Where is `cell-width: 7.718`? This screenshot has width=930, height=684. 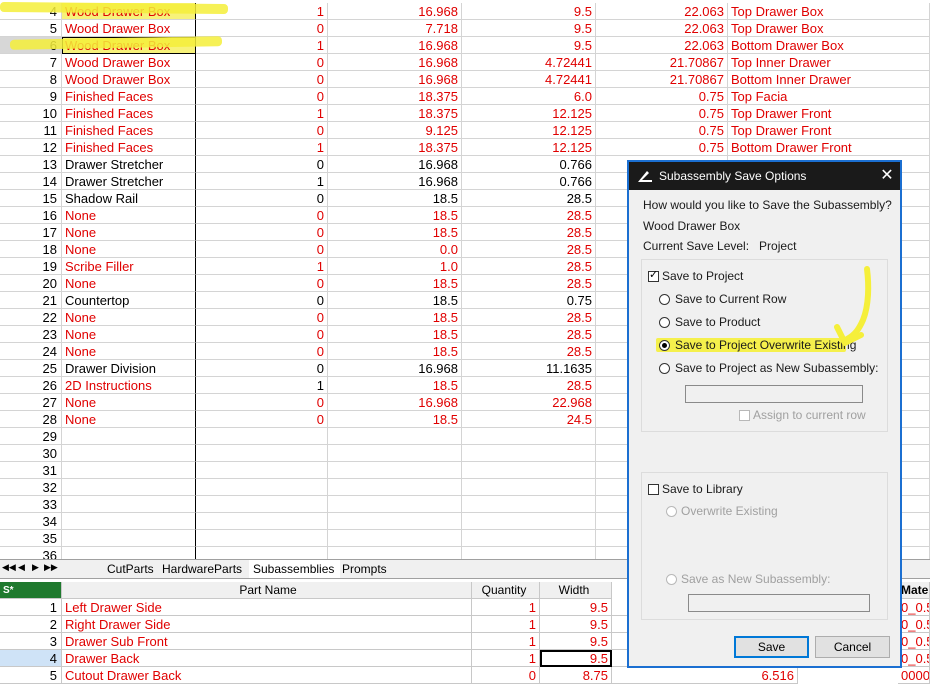 cell-width: 7.718 is located at coordinates (395, 28).